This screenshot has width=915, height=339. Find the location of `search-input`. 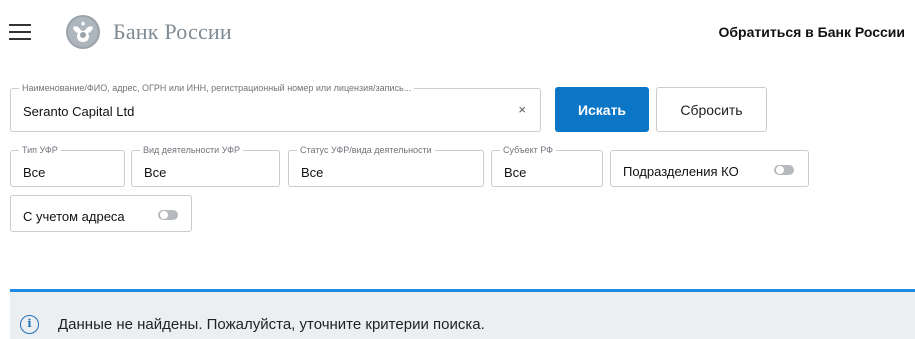

search-input is located at coordinates (258, 111).